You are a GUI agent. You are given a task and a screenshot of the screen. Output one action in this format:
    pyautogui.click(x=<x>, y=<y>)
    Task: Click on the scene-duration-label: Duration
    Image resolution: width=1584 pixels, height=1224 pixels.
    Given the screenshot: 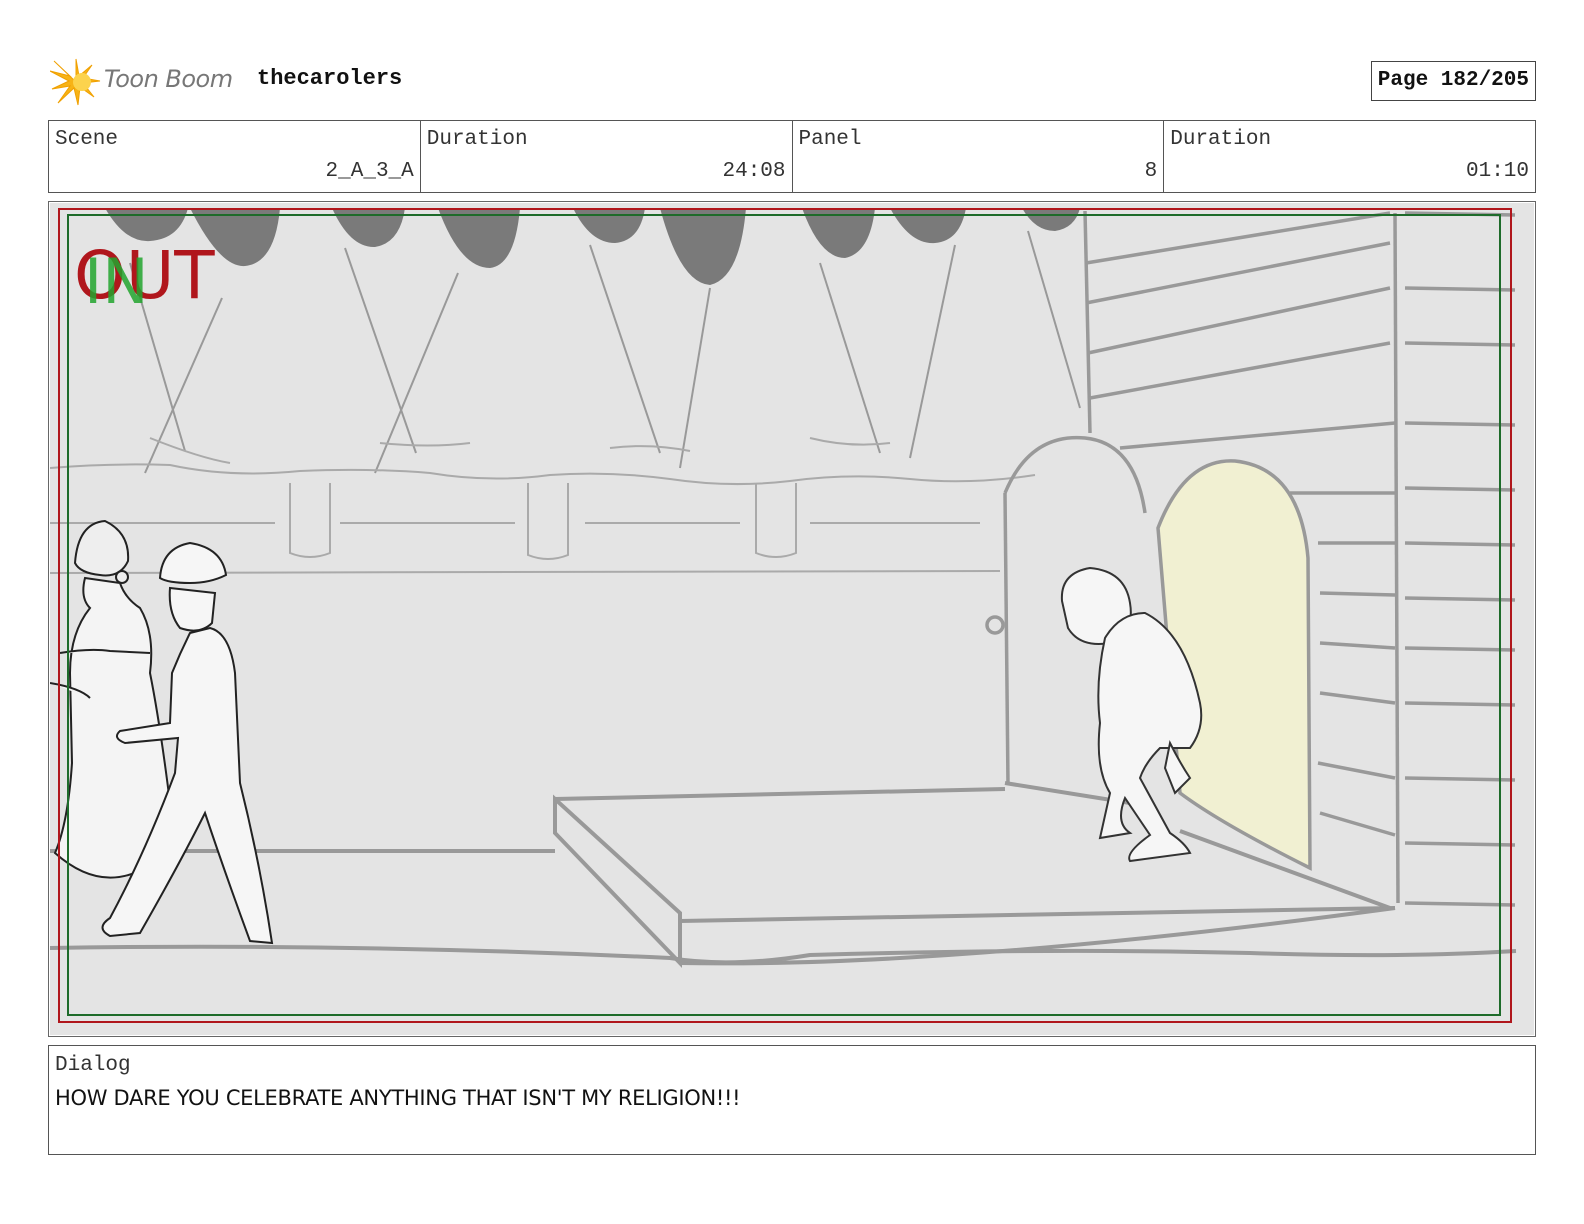 What is the action you would take?
    pyautogui.click(x=477, y=139)
    